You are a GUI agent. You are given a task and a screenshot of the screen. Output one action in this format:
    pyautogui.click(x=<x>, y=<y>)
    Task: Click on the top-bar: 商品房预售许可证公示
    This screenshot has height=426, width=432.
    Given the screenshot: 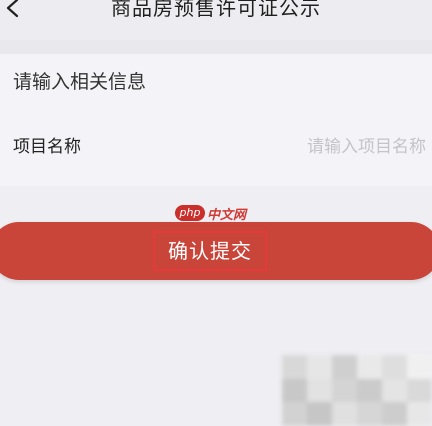 What is the action you would take?
    pyautogui.click(x=216, y=20)
    